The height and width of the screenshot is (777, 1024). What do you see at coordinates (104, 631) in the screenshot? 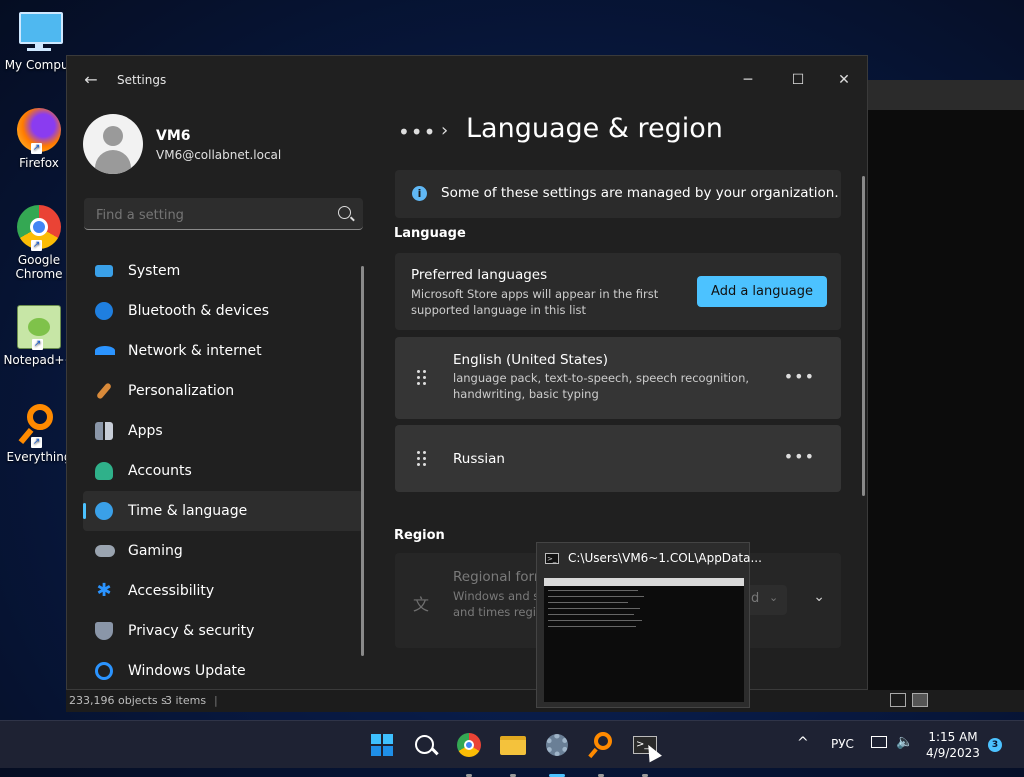
I see `shield-icon` at bounding box center [104, 631].